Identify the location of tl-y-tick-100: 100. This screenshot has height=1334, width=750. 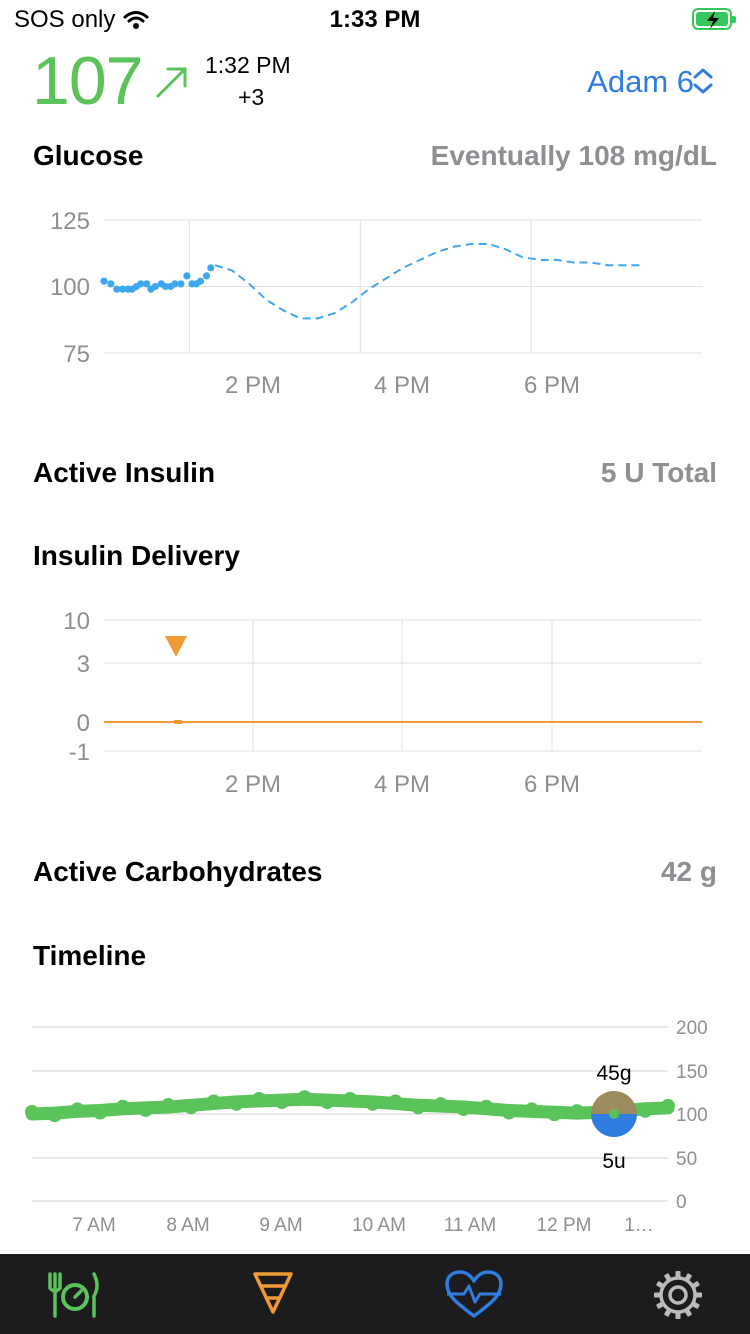
(692, 1115).